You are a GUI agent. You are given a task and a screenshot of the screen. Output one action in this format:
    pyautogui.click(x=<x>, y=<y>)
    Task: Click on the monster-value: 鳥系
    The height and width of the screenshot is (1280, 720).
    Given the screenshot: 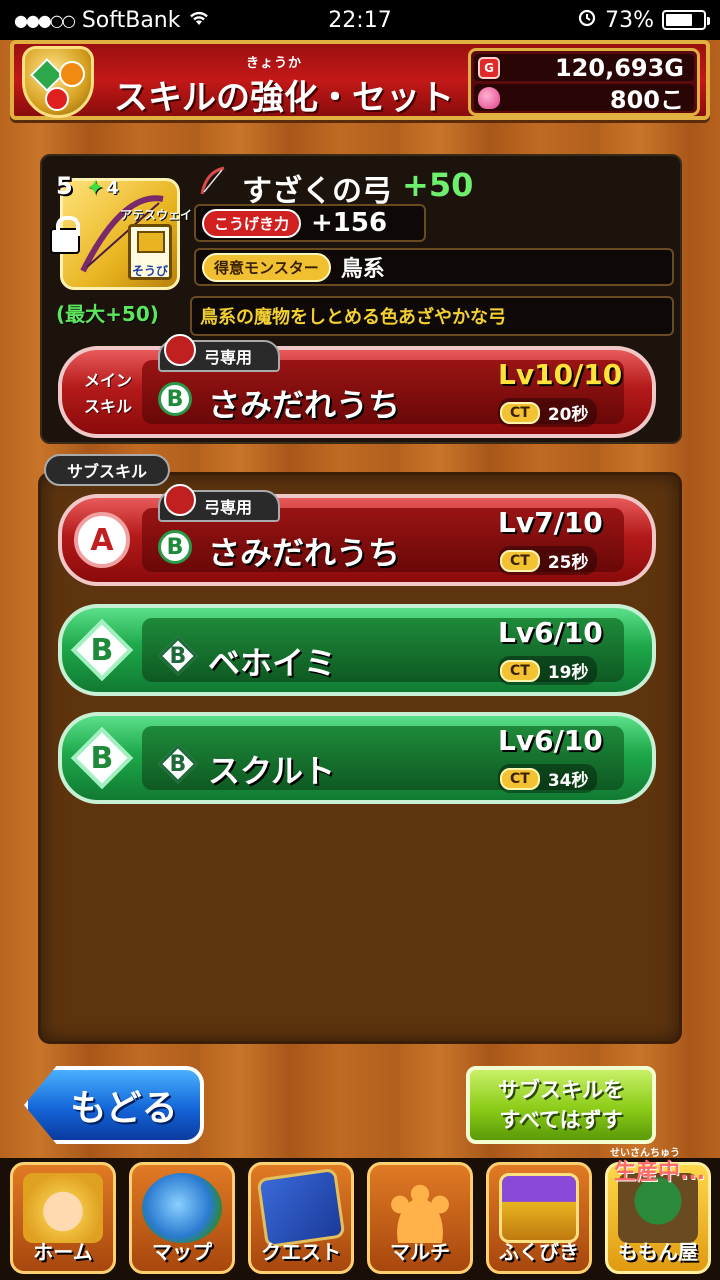 What is the action you would take?
    pyautogui.click(x=362, y=269)
    